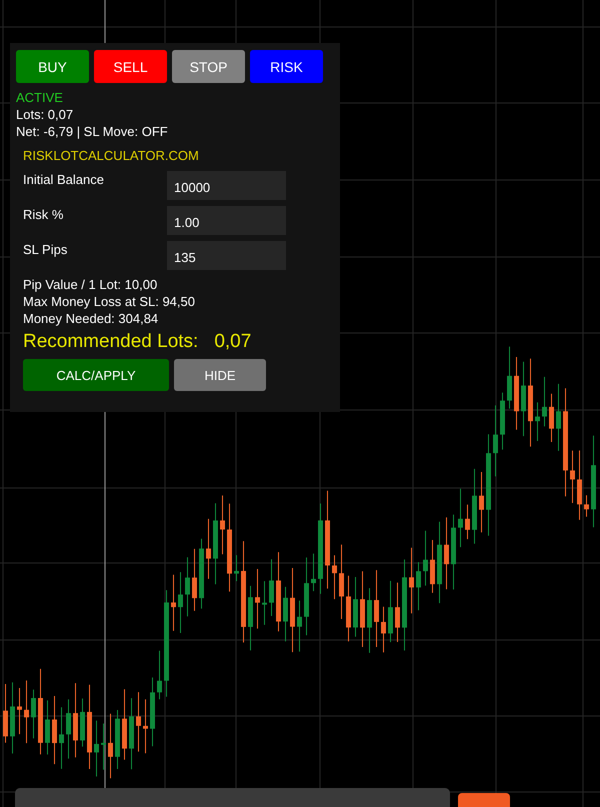 The height and width of the screenshot is (807, 600). Describe the element at coordinates (286, 66) in the screenshot. I see `trade-button: RISK` at that location.